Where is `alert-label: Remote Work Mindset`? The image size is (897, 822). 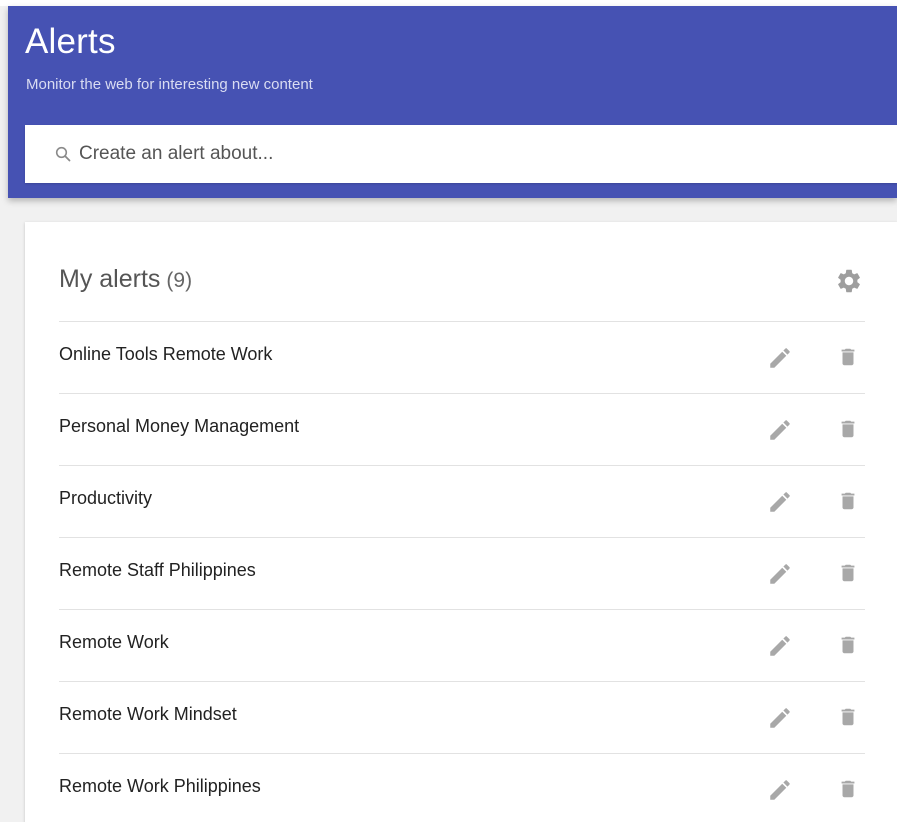
alert-label: Remote Work Mindset is located at coordinates (148, 714).